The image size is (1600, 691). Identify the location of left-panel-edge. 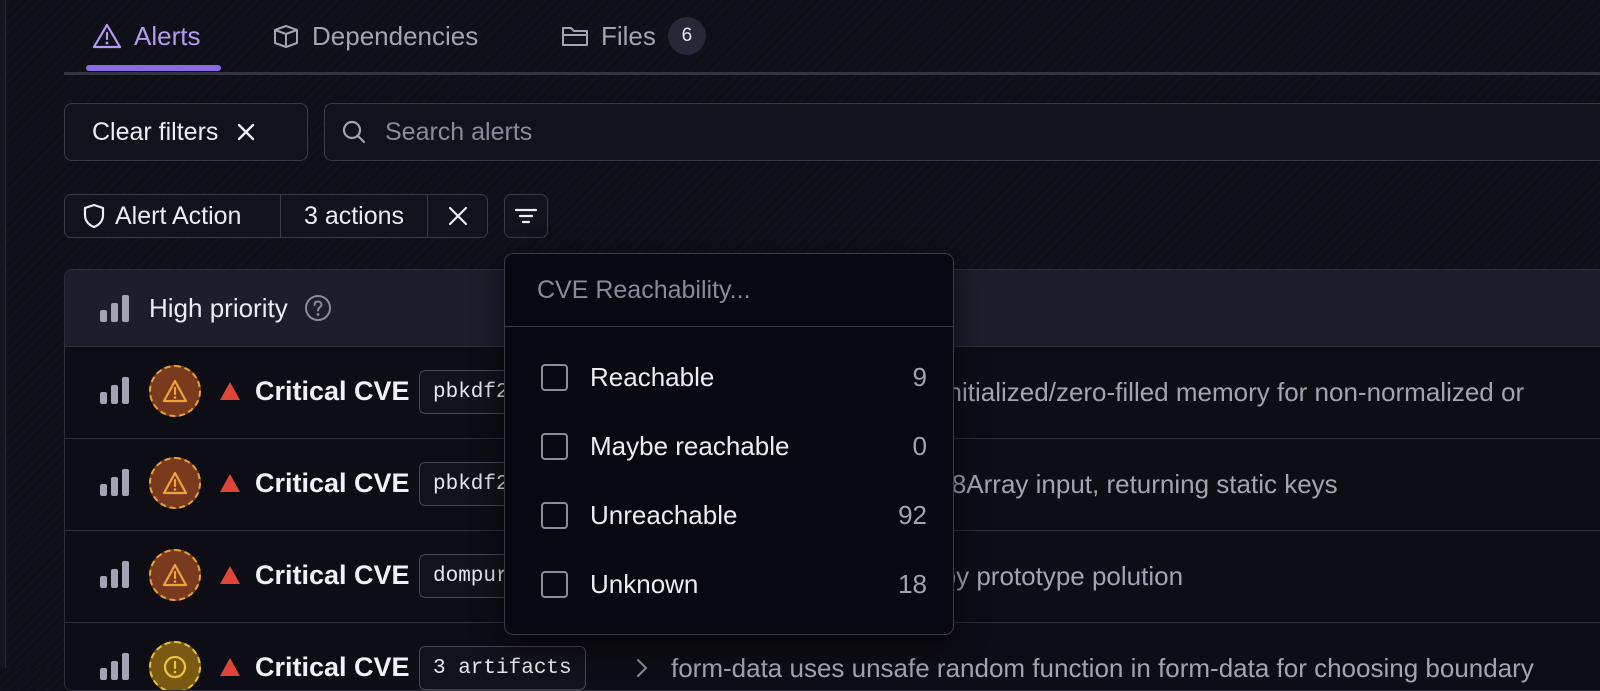
(3, 334).